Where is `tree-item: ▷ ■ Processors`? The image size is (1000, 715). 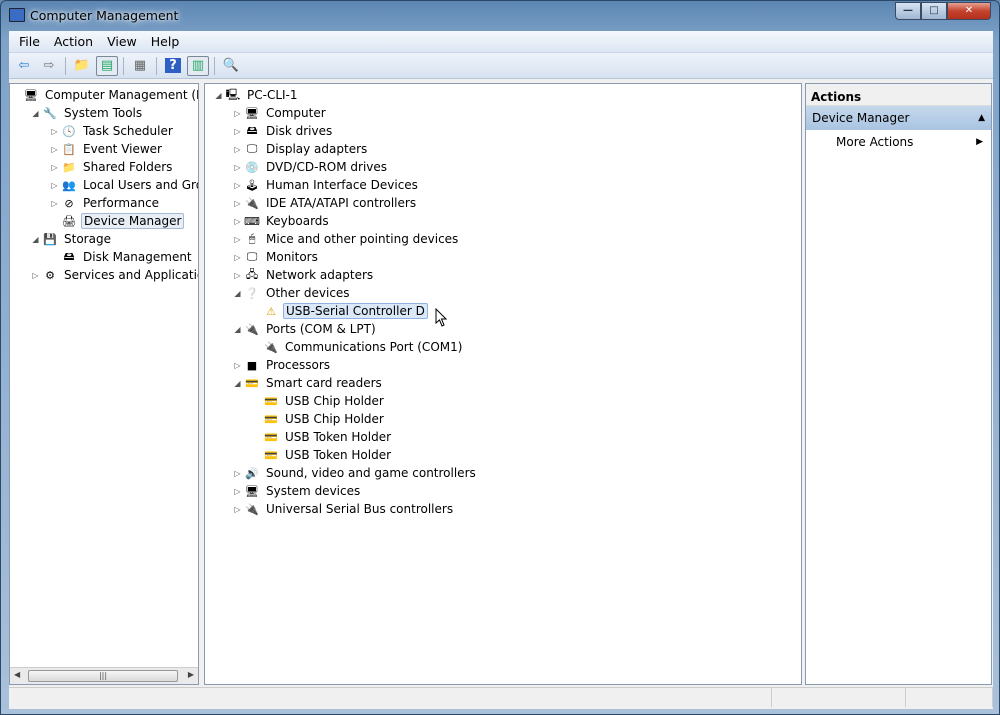 tree-item: ▷ ■ Processors is located at coordinates (282, 365).